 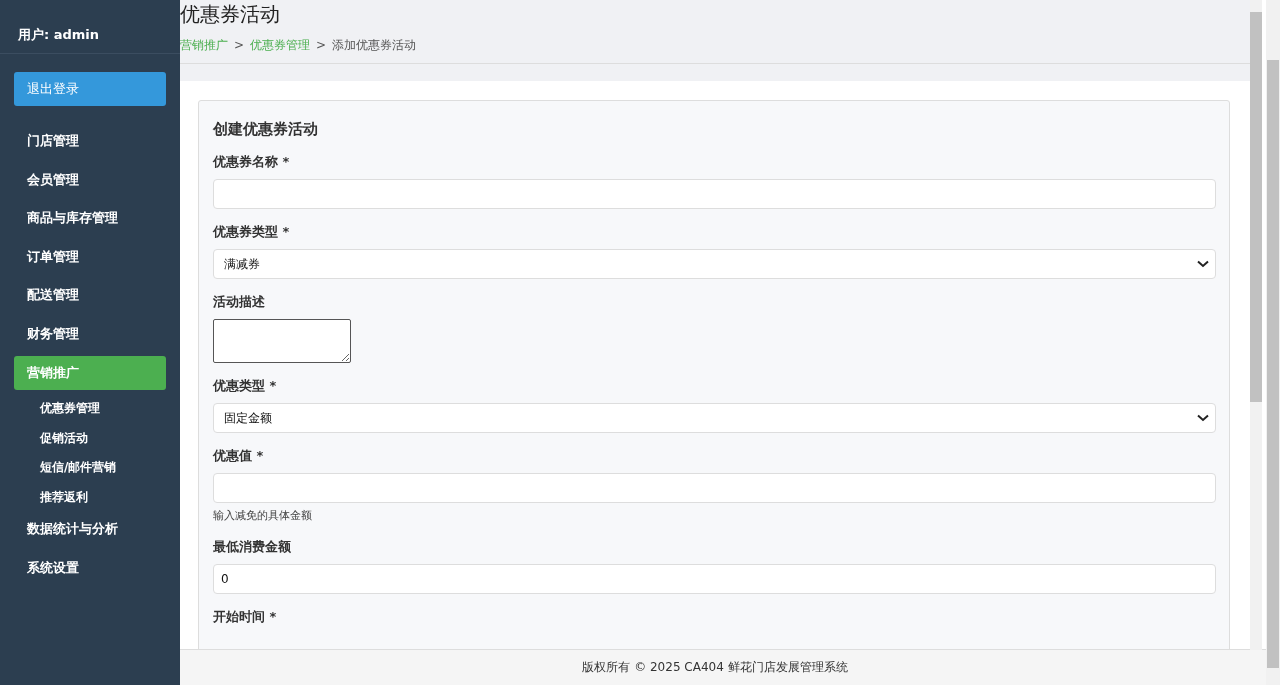 I want to click on sidebar-subitem: 推荐返利, so click(x=90, y=497).